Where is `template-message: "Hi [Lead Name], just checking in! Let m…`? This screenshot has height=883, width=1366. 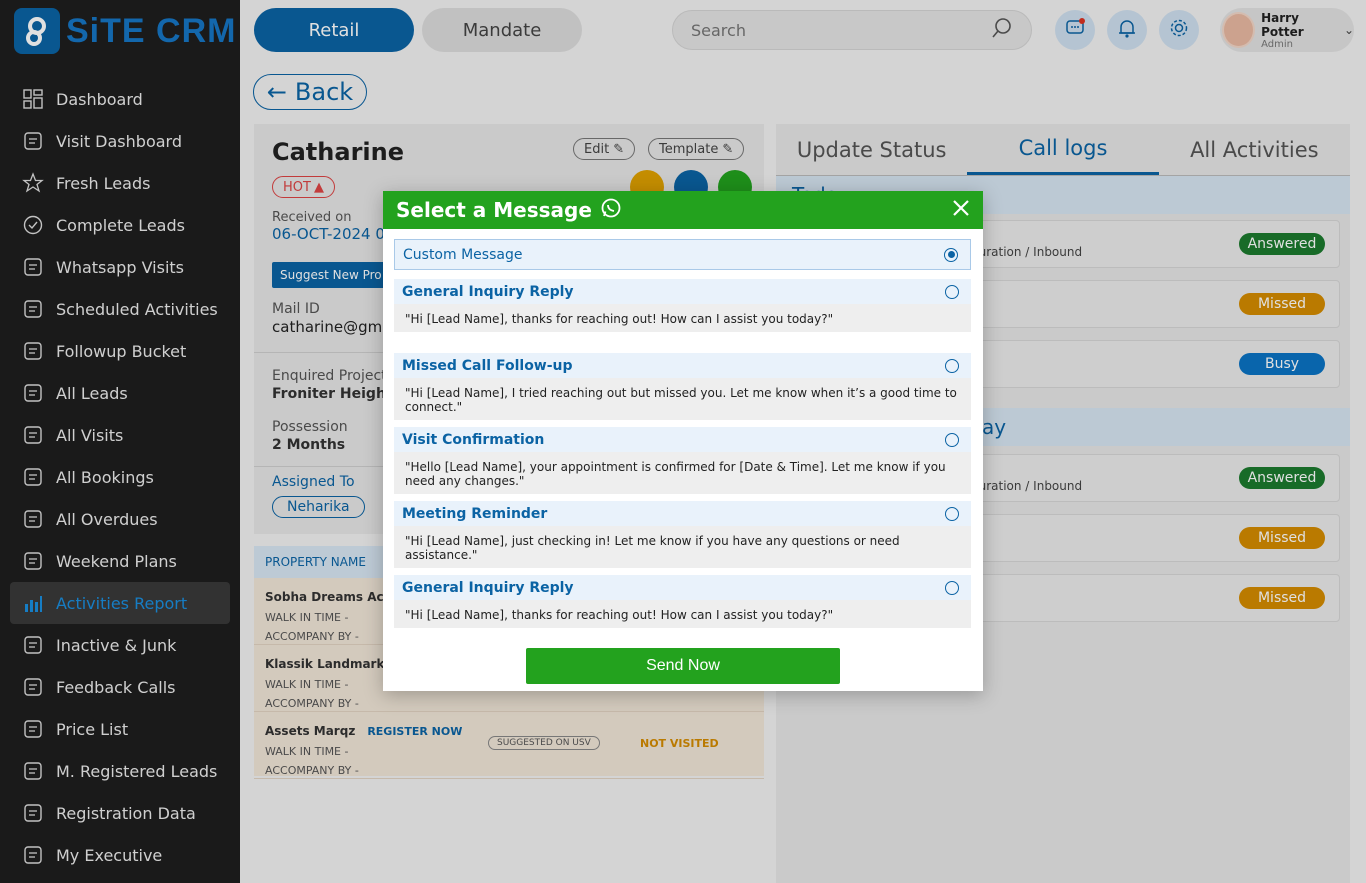
template-message: "Hi [Lead Name], just checking in! Let m… is located at coordinates (652, 548).